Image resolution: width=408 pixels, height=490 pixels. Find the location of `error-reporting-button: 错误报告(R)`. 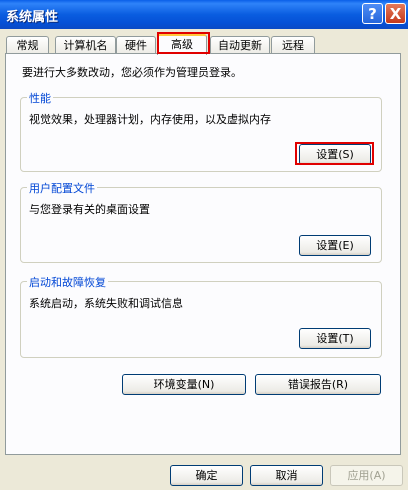

error-reporting-button: 错误报告(R) is located at coordinates (318, 384).